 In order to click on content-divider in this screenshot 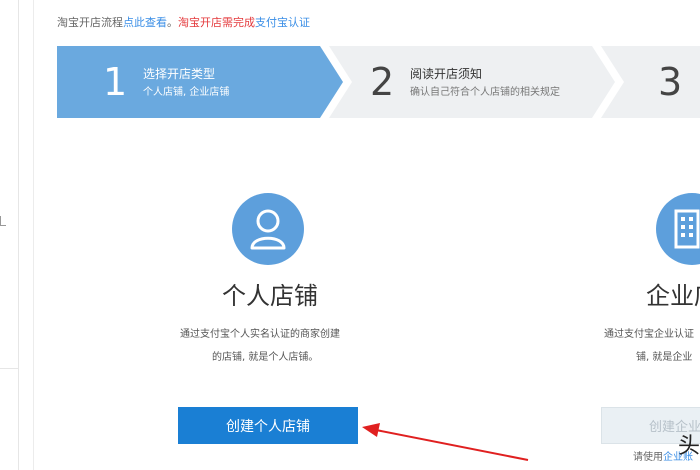, I will do `click(33, 235)`.